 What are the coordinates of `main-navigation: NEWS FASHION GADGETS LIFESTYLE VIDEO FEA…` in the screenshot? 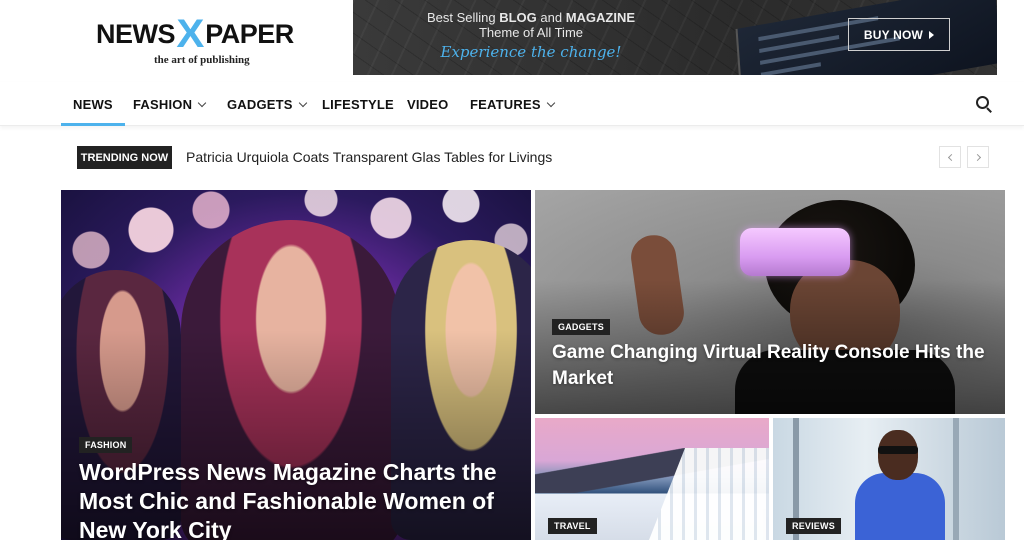 It's located at (512, 104).